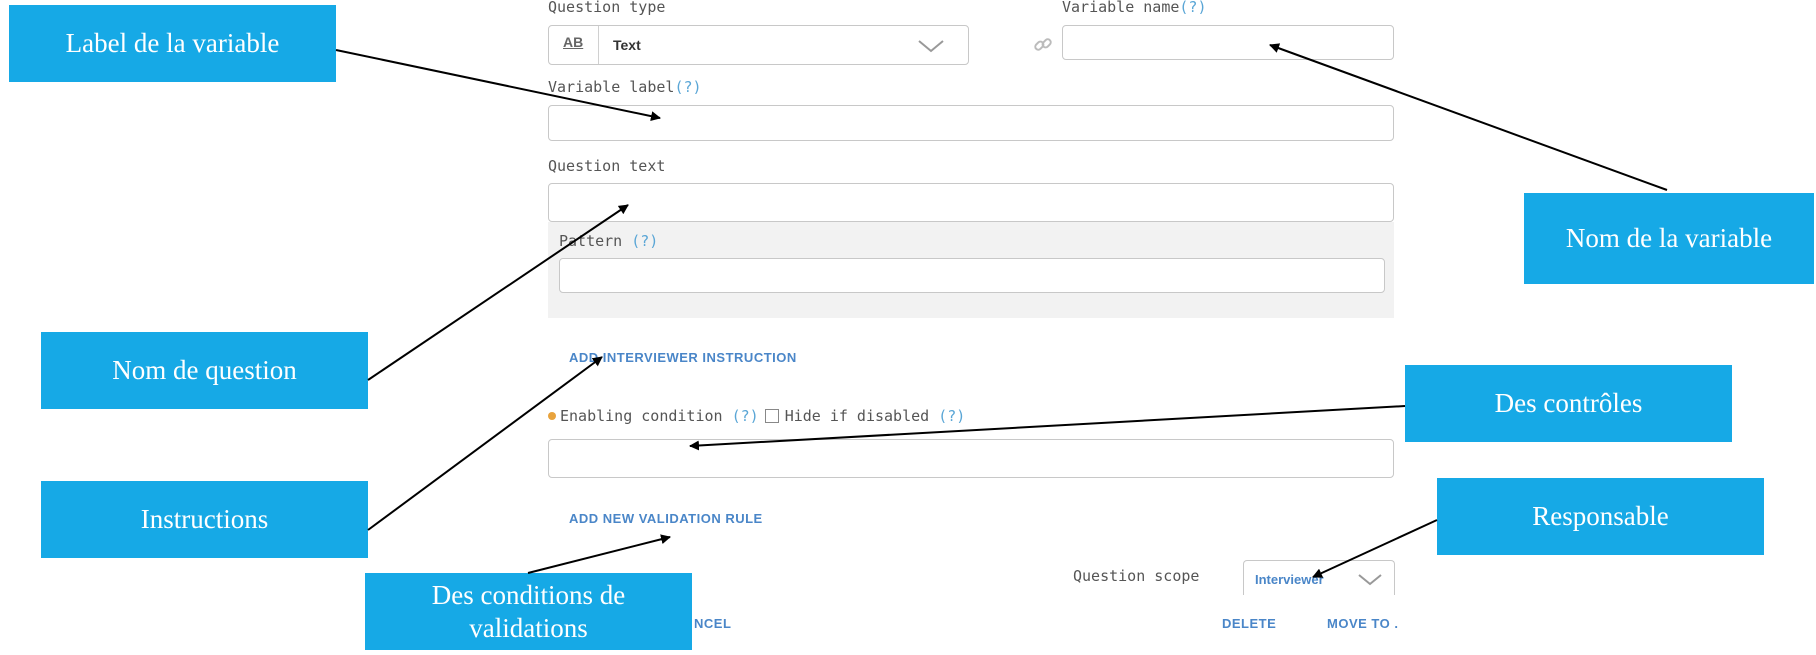 The image size is (1816, 655). I want to click on arrow-validation-conditions, so click(599, 554).